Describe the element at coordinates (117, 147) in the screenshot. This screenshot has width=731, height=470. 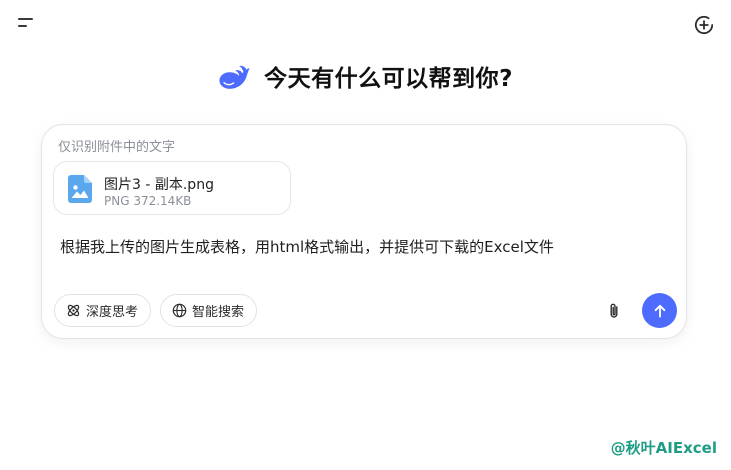
I see `attachment-hint: 仅识别附件中的文字` at that location.